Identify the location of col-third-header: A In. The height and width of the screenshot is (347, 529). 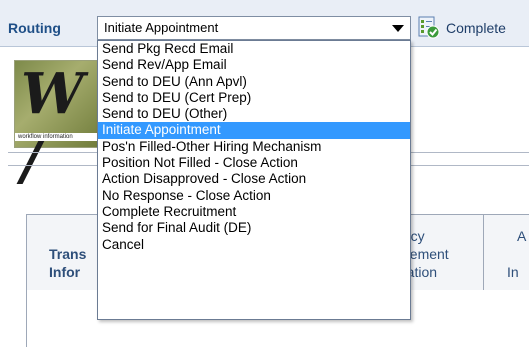
(516, 254).